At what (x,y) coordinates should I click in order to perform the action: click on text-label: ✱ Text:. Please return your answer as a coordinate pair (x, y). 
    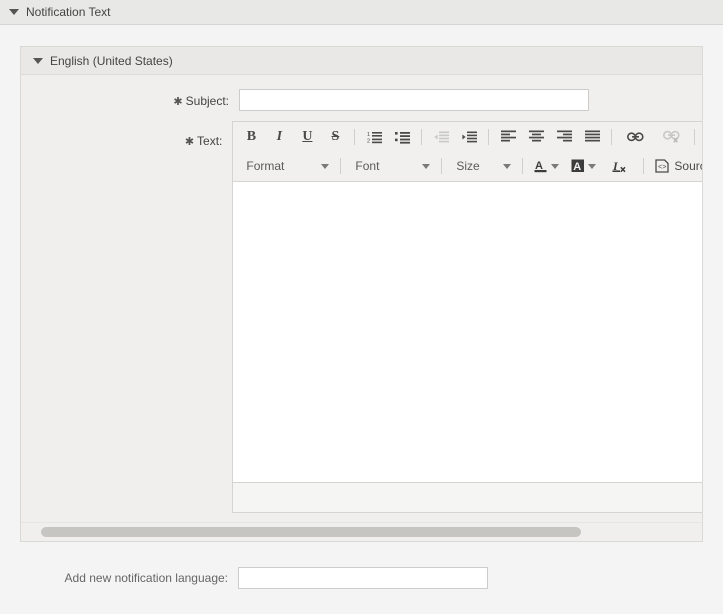
    Looking at the image, I should click on (126, 135).